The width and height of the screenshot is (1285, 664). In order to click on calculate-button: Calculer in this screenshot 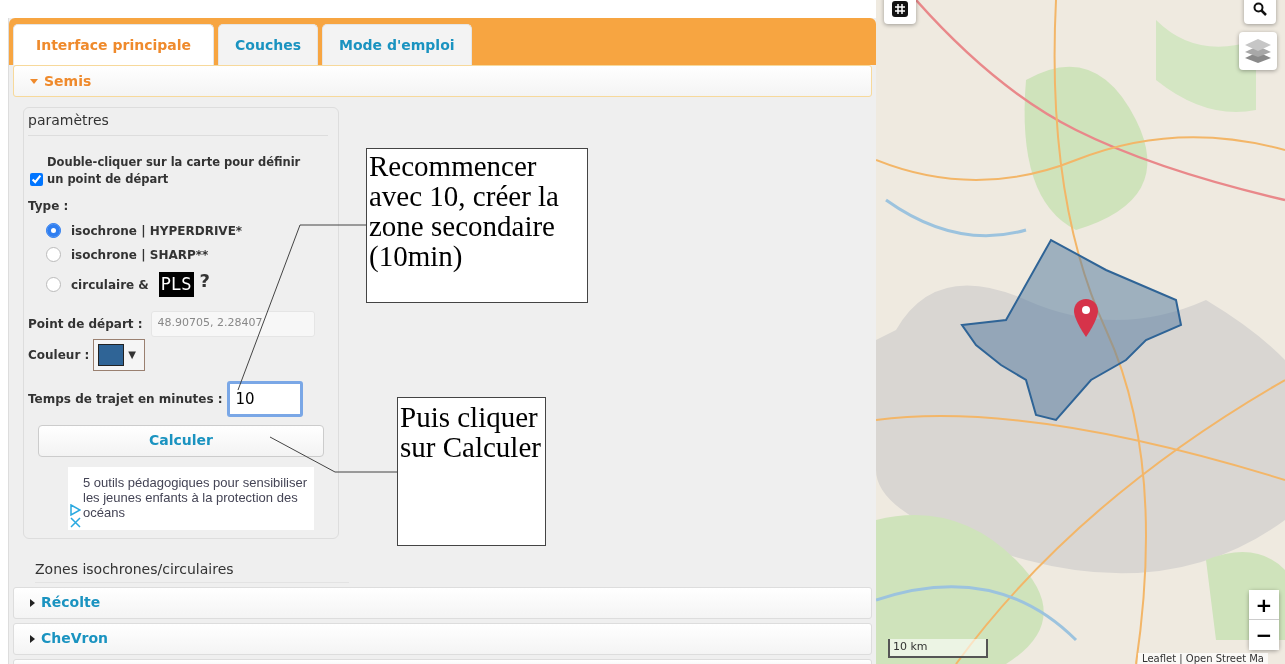, I will do `click(181, 440)`.